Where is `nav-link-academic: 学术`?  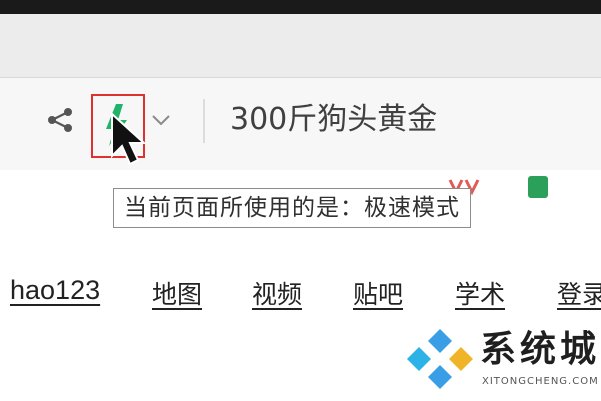
nav-link-academic: 学术 is located at coordinates (480, 293).